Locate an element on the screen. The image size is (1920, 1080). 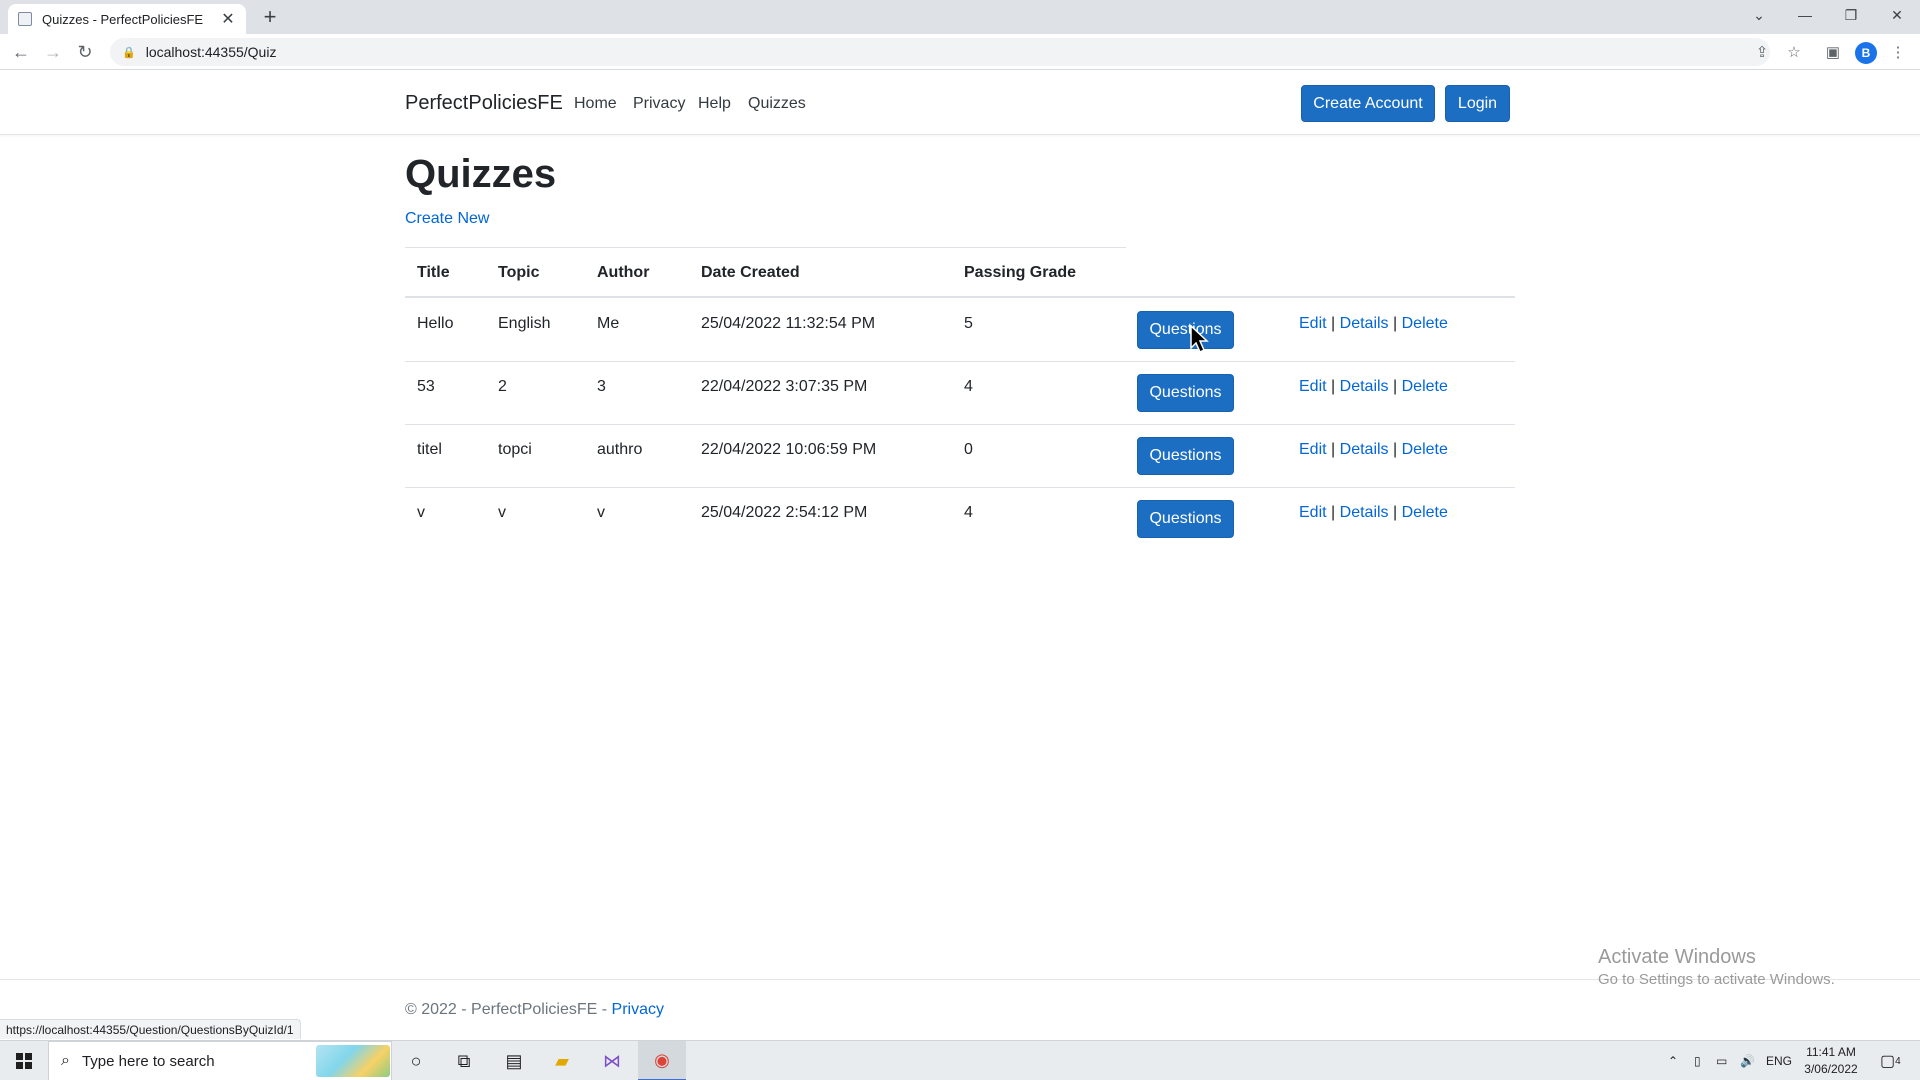
table-top-border is located at coordinates (765, 247).